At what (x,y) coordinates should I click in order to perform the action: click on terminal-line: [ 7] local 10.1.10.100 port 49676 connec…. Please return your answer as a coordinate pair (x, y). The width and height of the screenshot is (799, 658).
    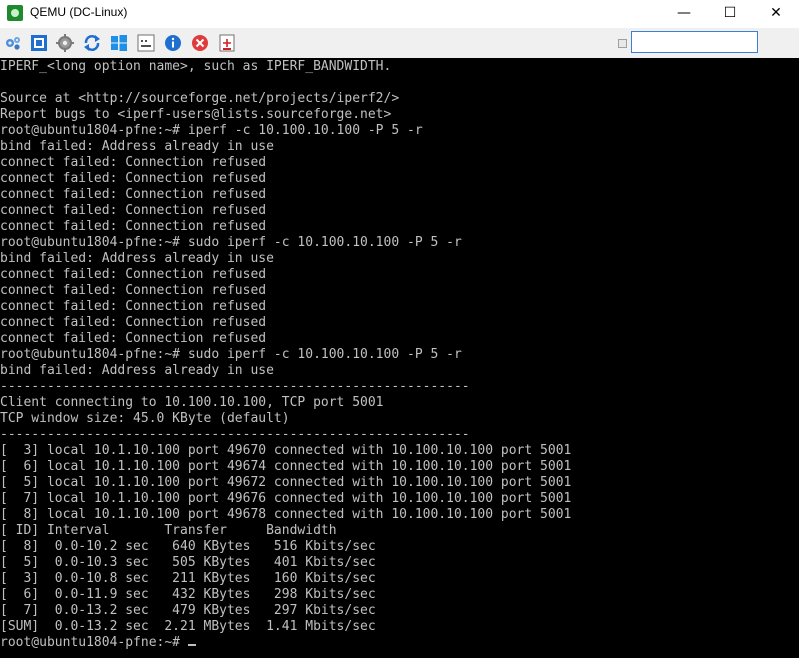
    Looking at the image, I should click on (286, 498).